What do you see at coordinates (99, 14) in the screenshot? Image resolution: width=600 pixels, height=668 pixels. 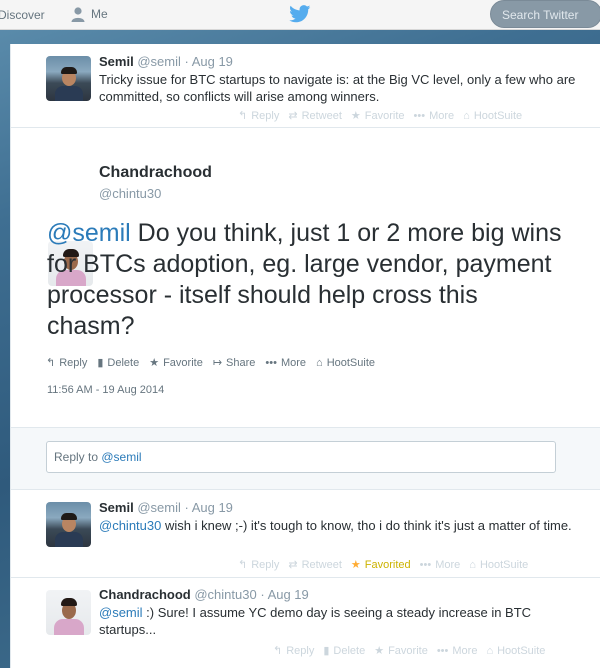 I see `nav-me-label: Me` at bounding box center [99, 14].